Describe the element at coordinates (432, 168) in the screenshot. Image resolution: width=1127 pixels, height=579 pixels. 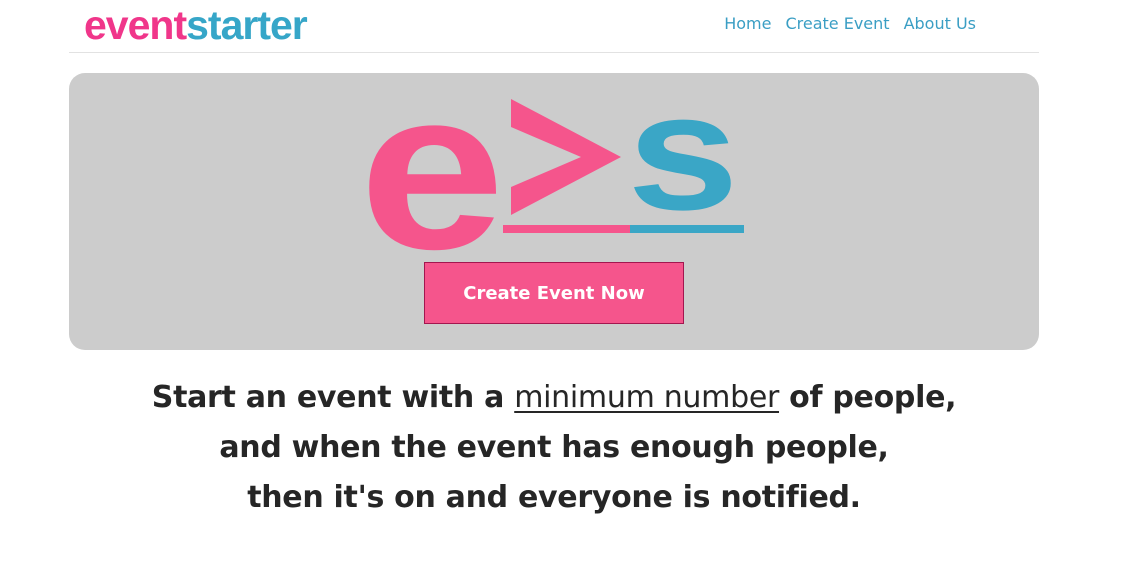
I see `emblem-letter-e: e` at that location.